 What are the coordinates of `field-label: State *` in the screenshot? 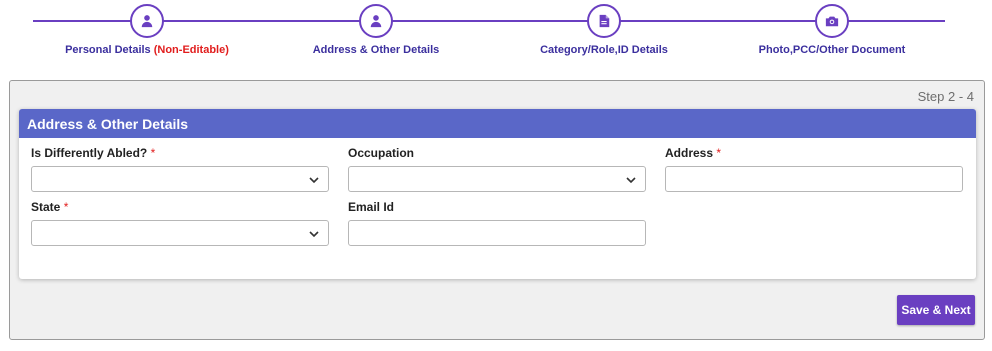 It's located at (50, 207).